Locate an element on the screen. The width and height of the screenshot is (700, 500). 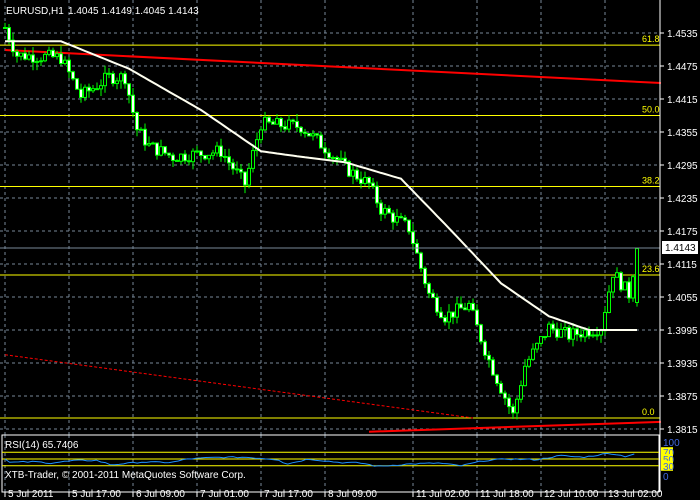
rsi-scale-label: 0 is located at coordinates (666, 477).